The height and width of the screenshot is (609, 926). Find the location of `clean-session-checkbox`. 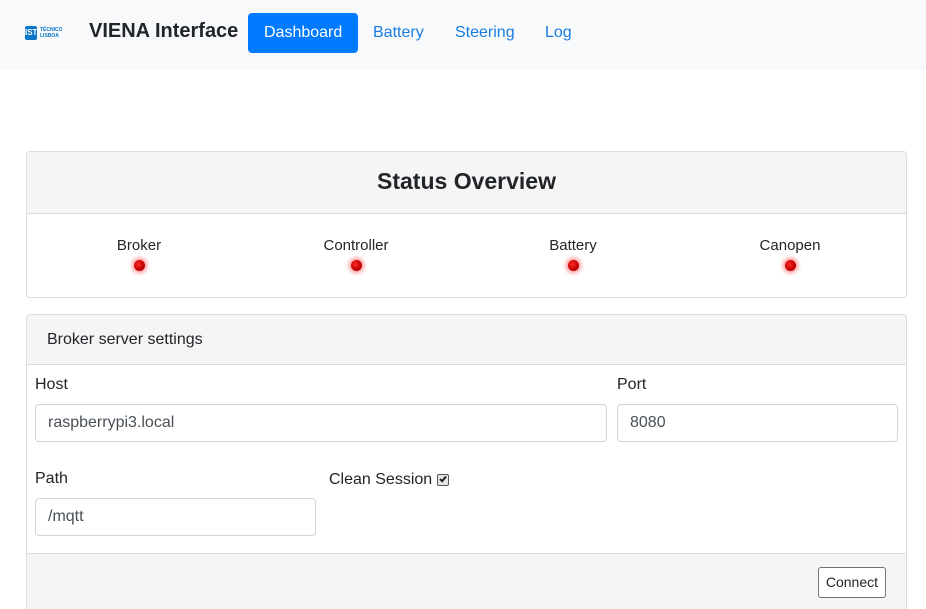

clean-session-checkbox is located at coordinates (443, 480).